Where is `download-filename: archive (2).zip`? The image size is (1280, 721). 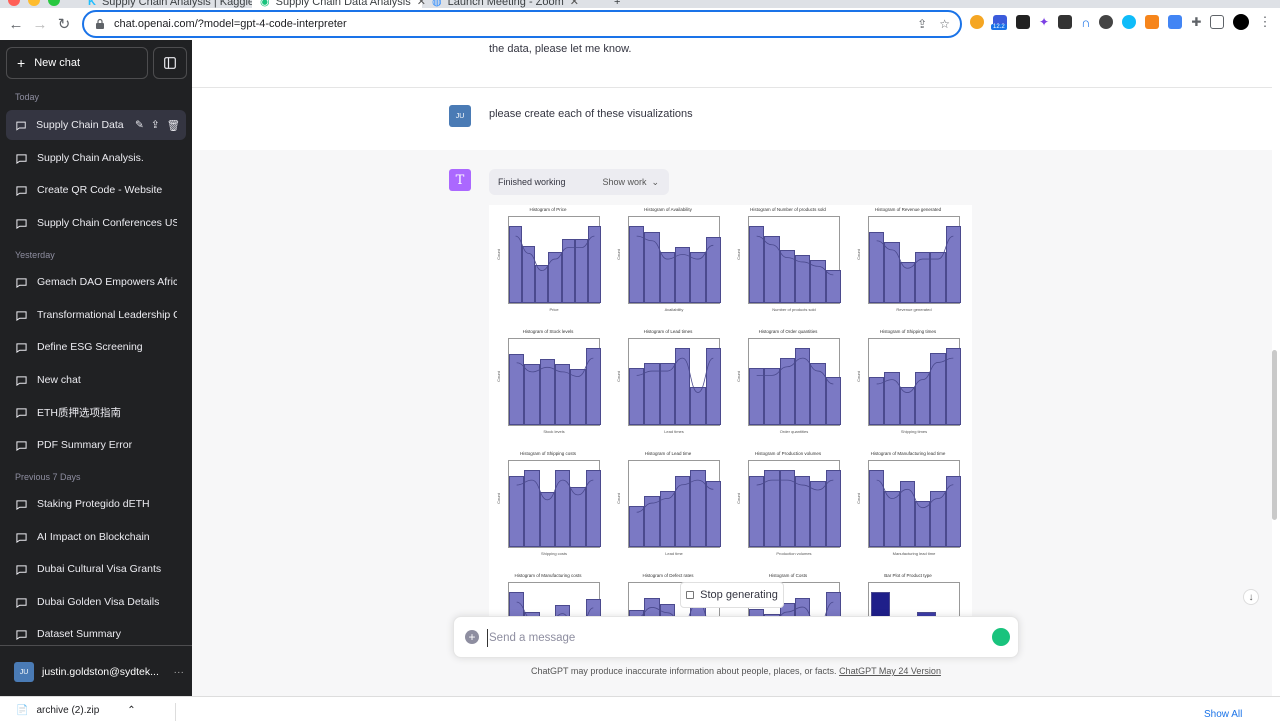 download-filename: archive (2).zip is located at coordinates (68, 710).